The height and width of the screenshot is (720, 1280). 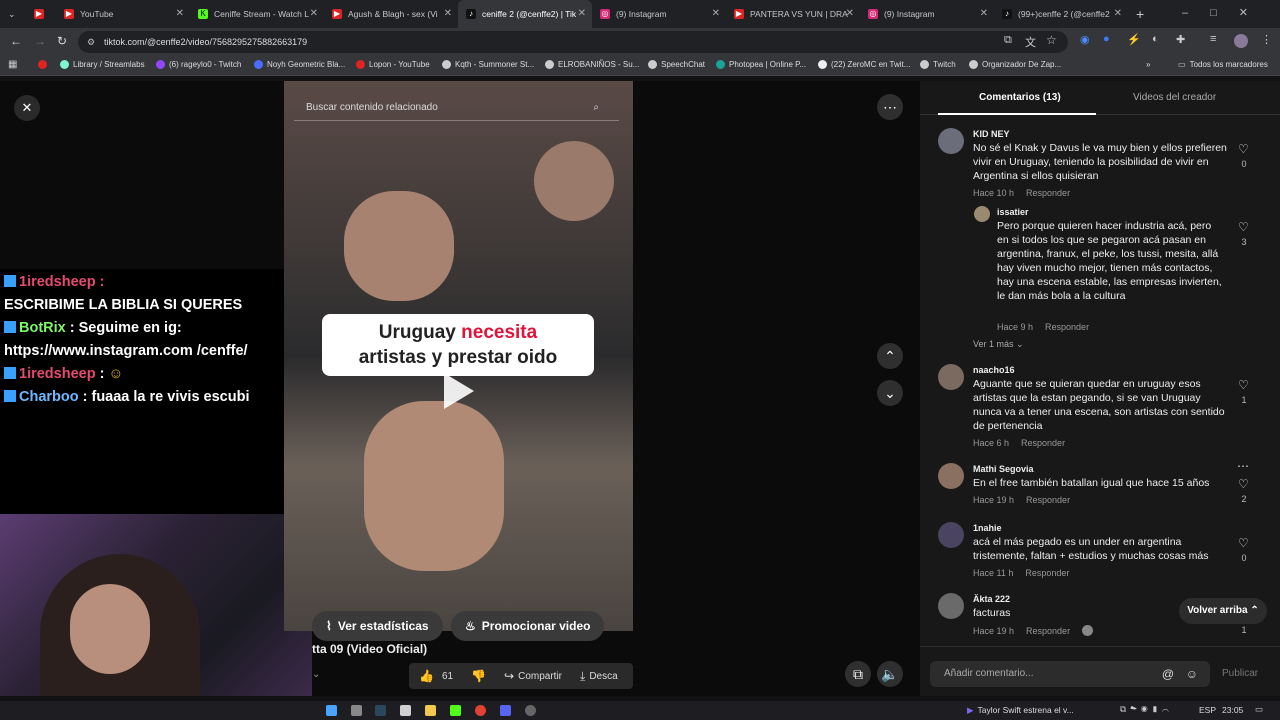 I want to click on download-button: Desca, so click(x=603, y=676).